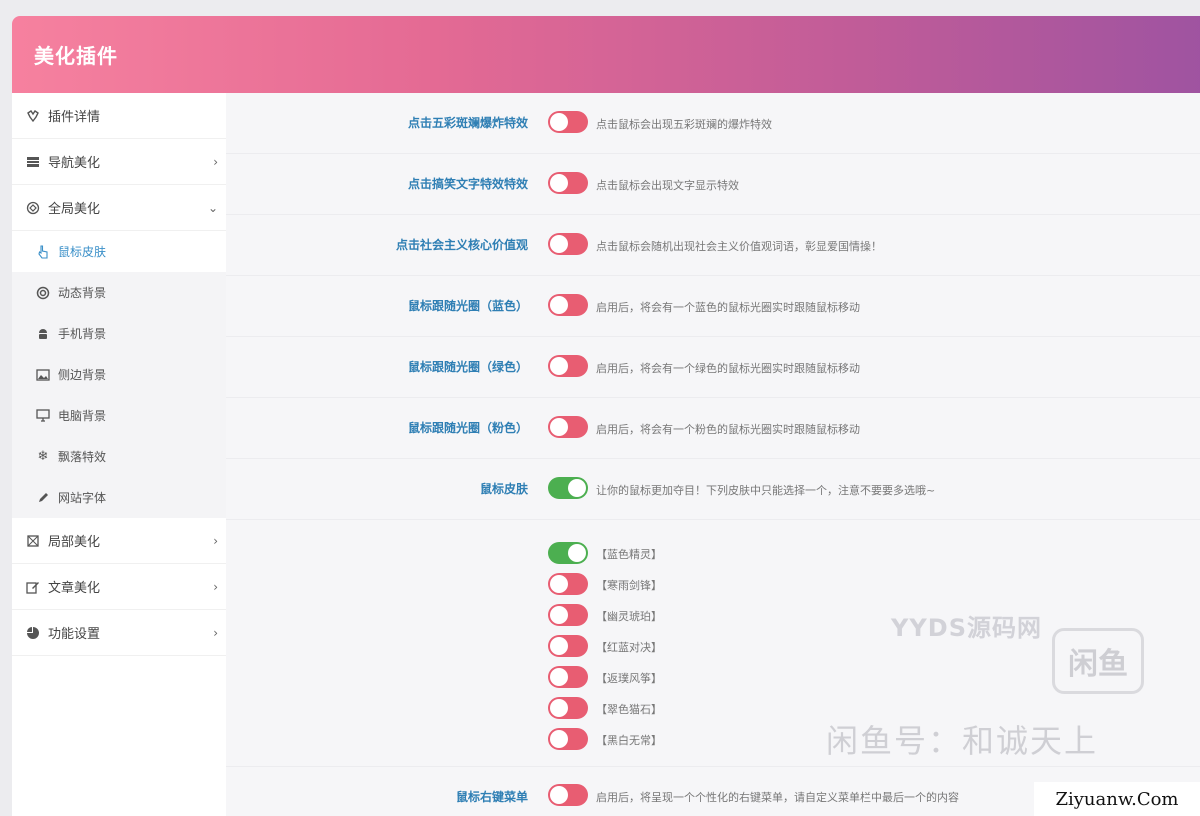 This screenshot has height=816, width=1200. Describe the element at coordinates (74, 542) in the screenshot. I see `sidebar-item-label: 局部美化` at that location.